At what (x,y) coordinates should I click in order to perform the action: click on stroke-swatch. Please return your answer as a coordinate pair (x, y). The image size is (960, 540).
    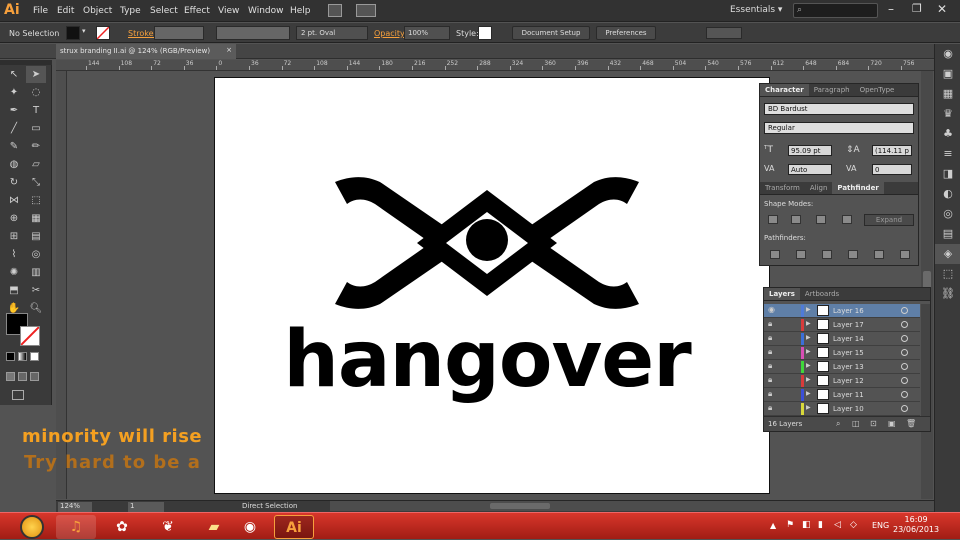
    Looking at the image, I should click on (103, 33).